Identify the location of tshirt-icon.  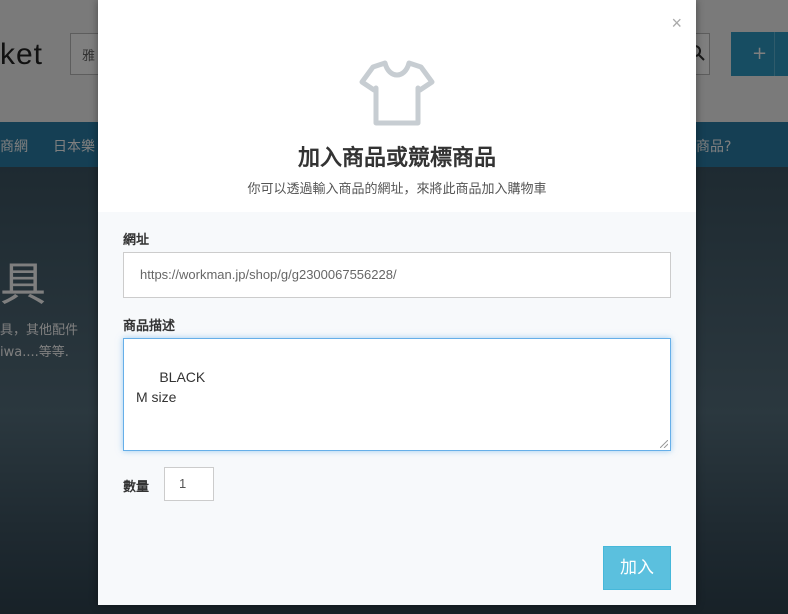
(397, 93).